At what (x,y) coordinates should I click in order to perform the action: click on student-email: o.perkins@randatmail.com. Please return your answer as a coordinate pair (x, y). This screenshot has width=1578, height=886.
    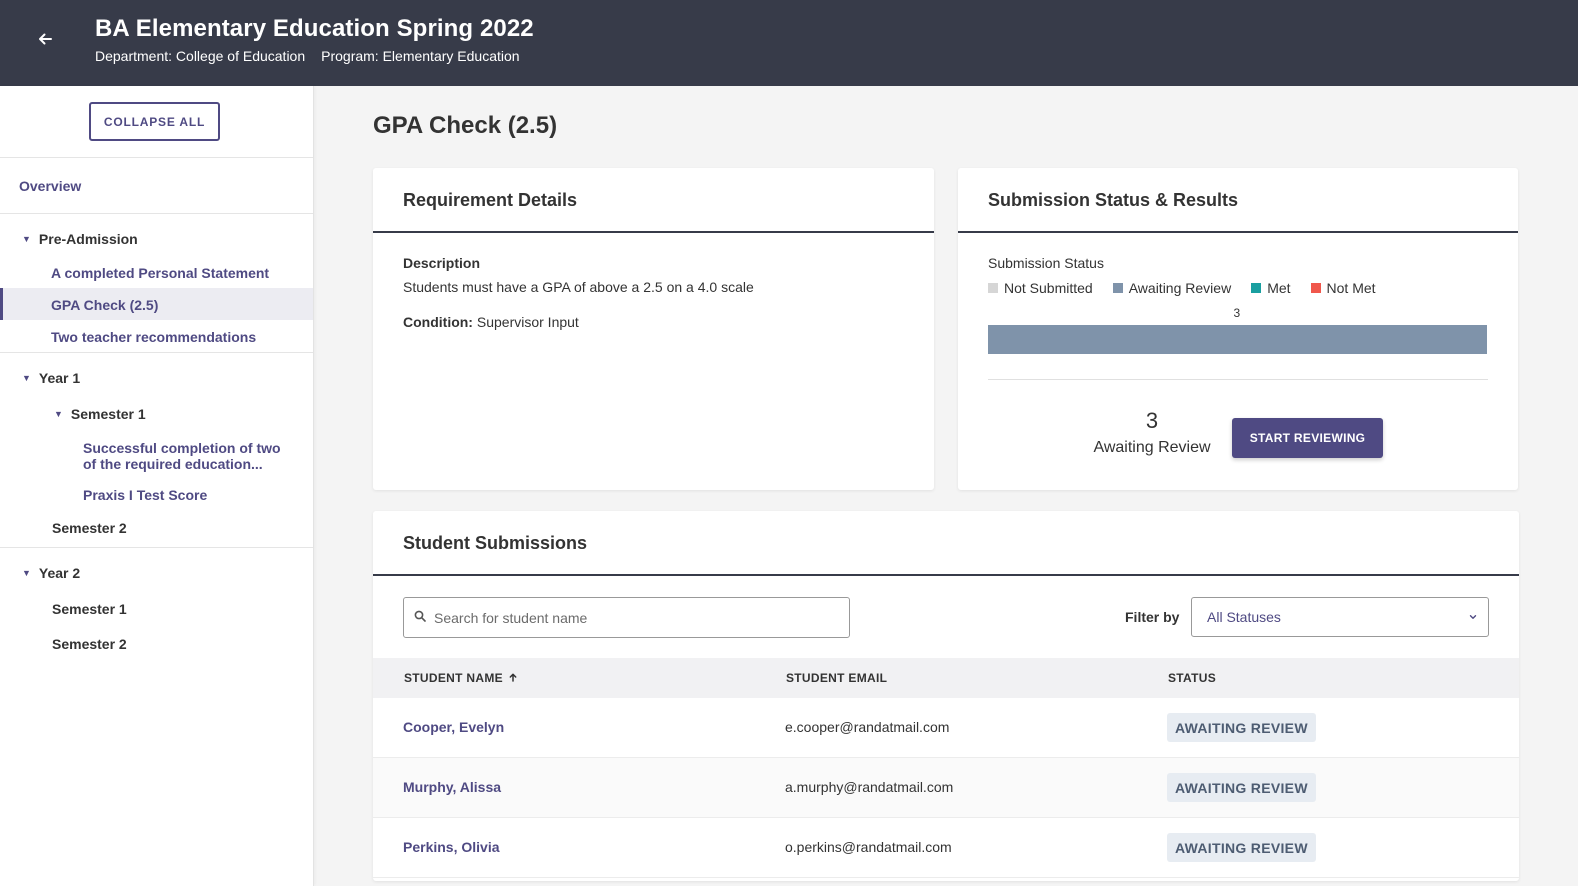
    Looking at the image, I should click on (868, 847).